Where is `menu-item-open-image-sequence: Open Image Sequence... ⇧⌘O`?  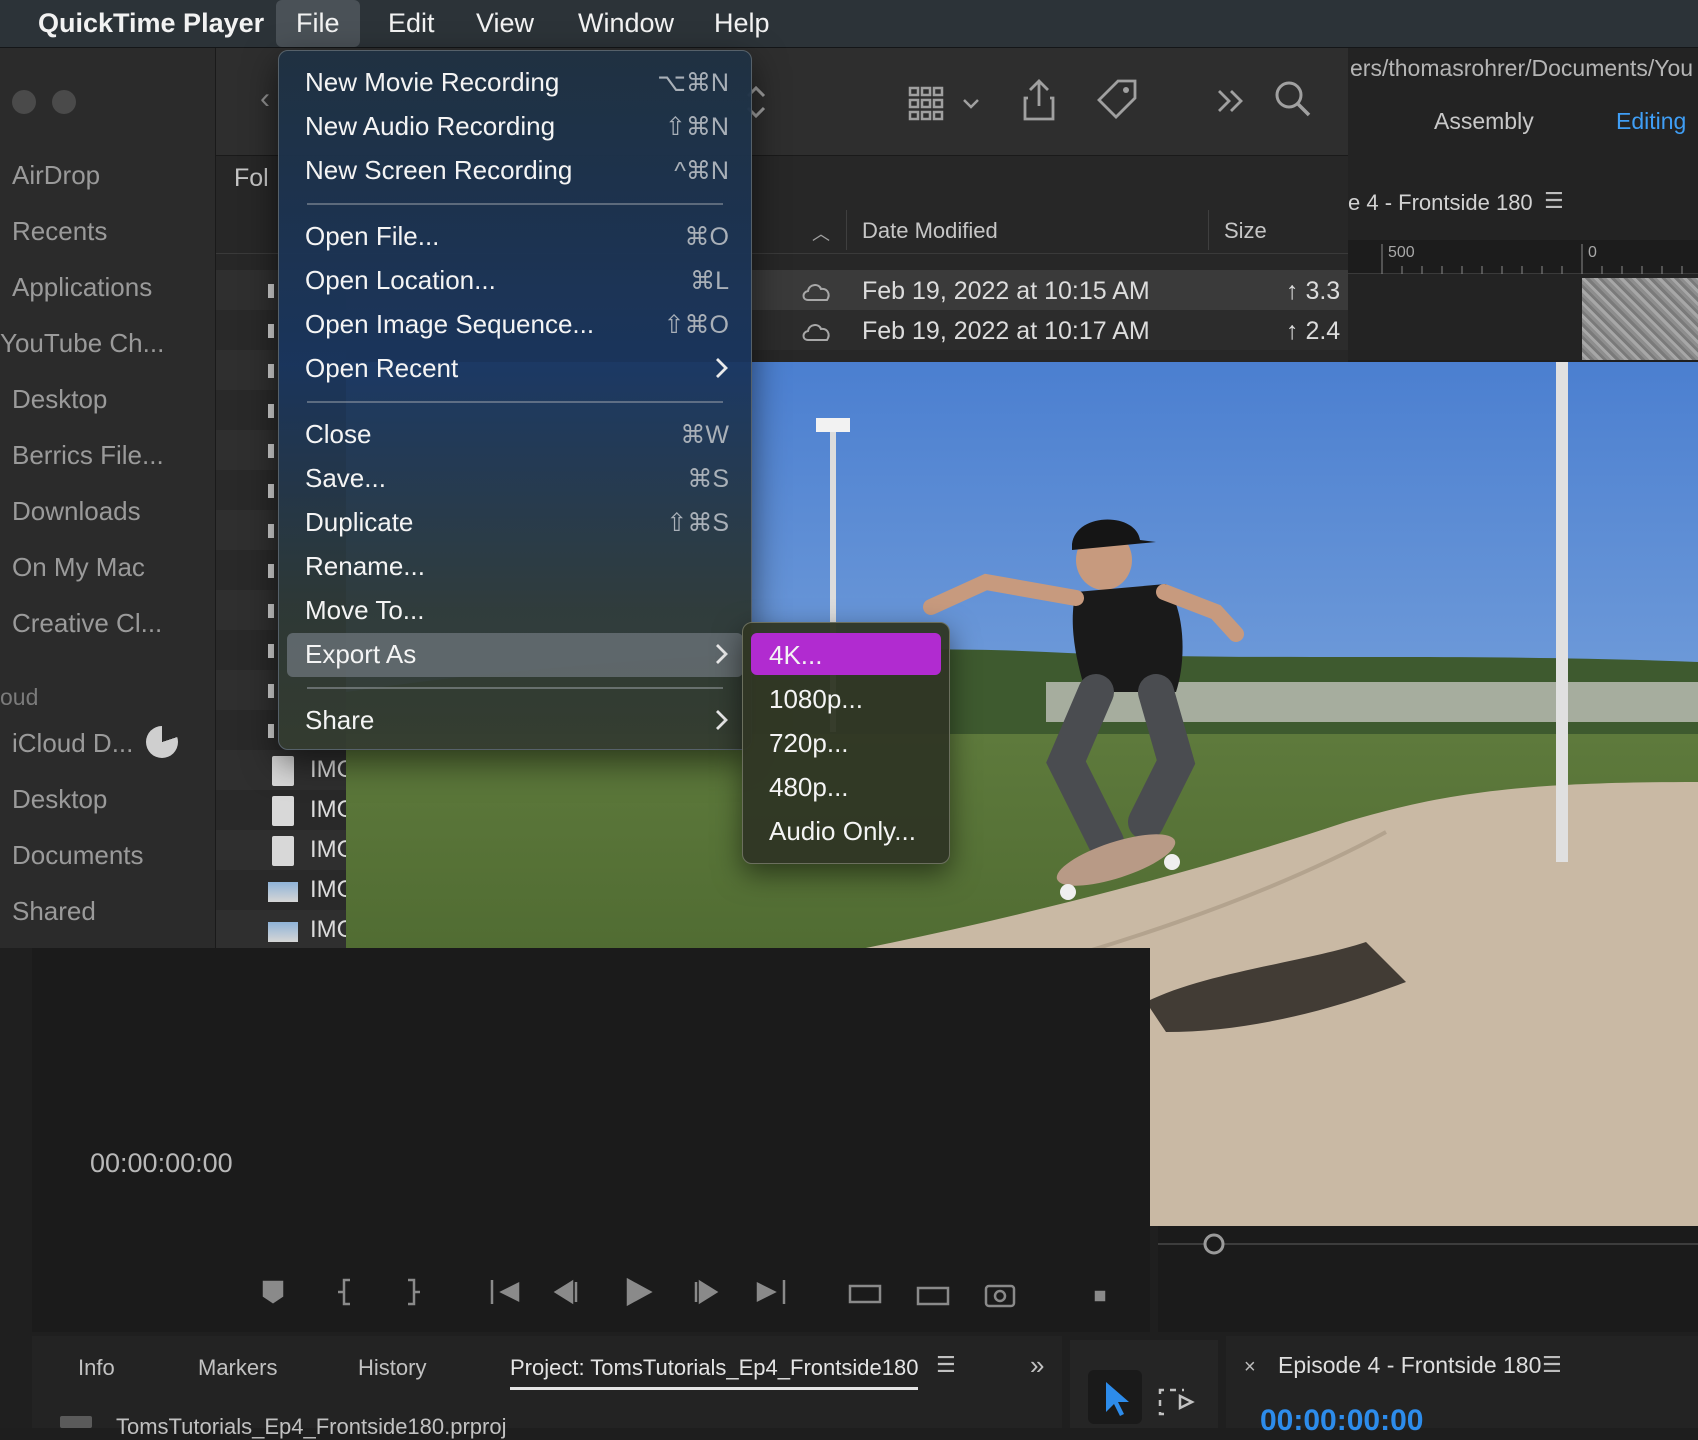 menu-item-open-image-sequence: Open Image Sequence... ⇧⌘O is located at coordinates (515, 325).